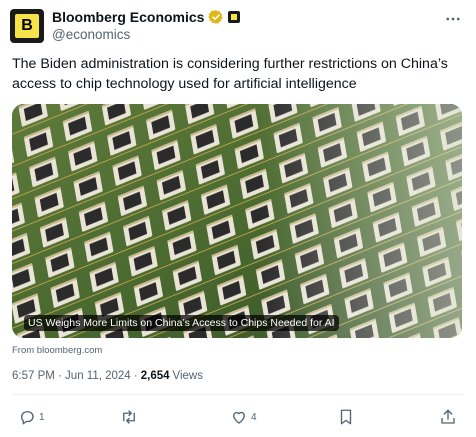 Image resolution: width=476 pixels, height=437 pixels. What do you see at coordinates (91, 34) in the screenshot?
I see `handle: @economics` at bounding box center [91, 34].